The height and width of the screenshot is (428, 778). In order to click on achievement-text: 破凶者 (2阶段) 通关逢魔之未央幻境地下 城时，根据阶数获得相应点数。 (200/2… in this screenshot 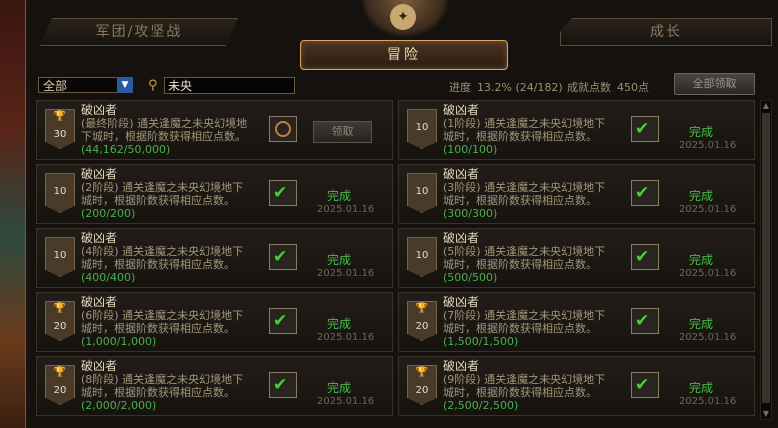, I will do `click(171, 194)`.